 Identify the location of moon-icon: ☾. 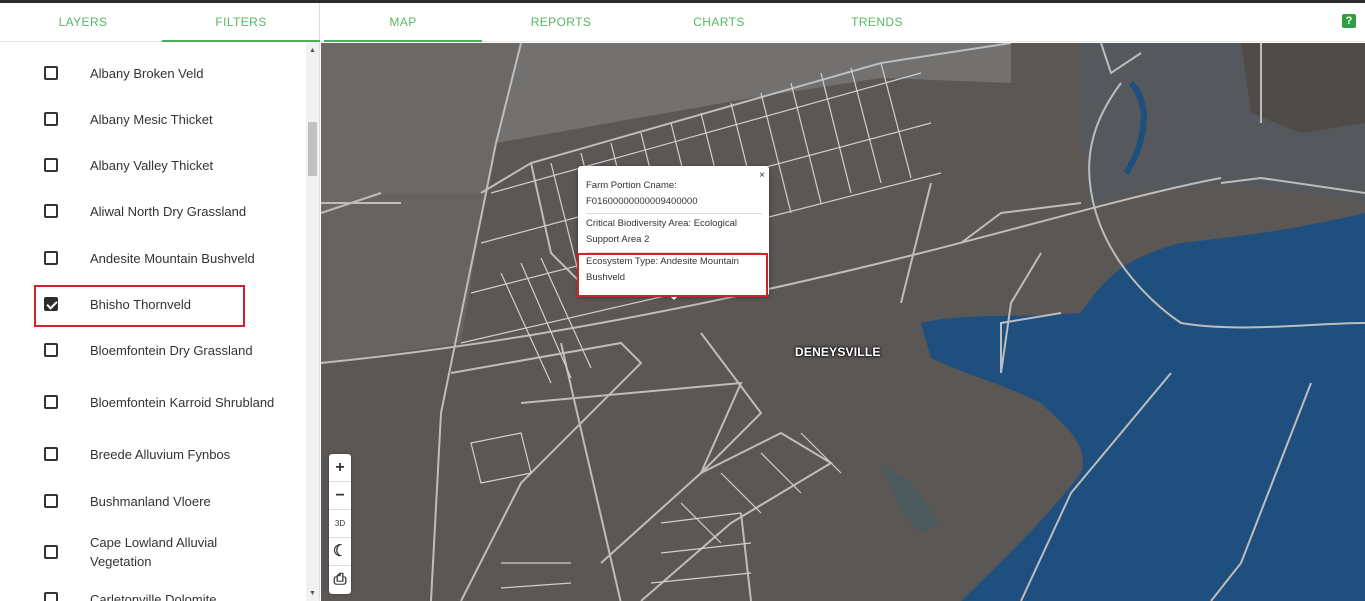
(340, 552).